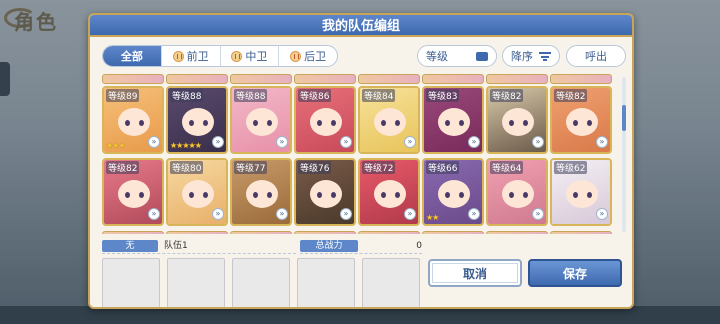 This screenshot has height=324, width=720. What do you see at coordinates (389, 192) in the screenshot?
I see `character-card: 等级72 »` at bounding box center [389, 192].